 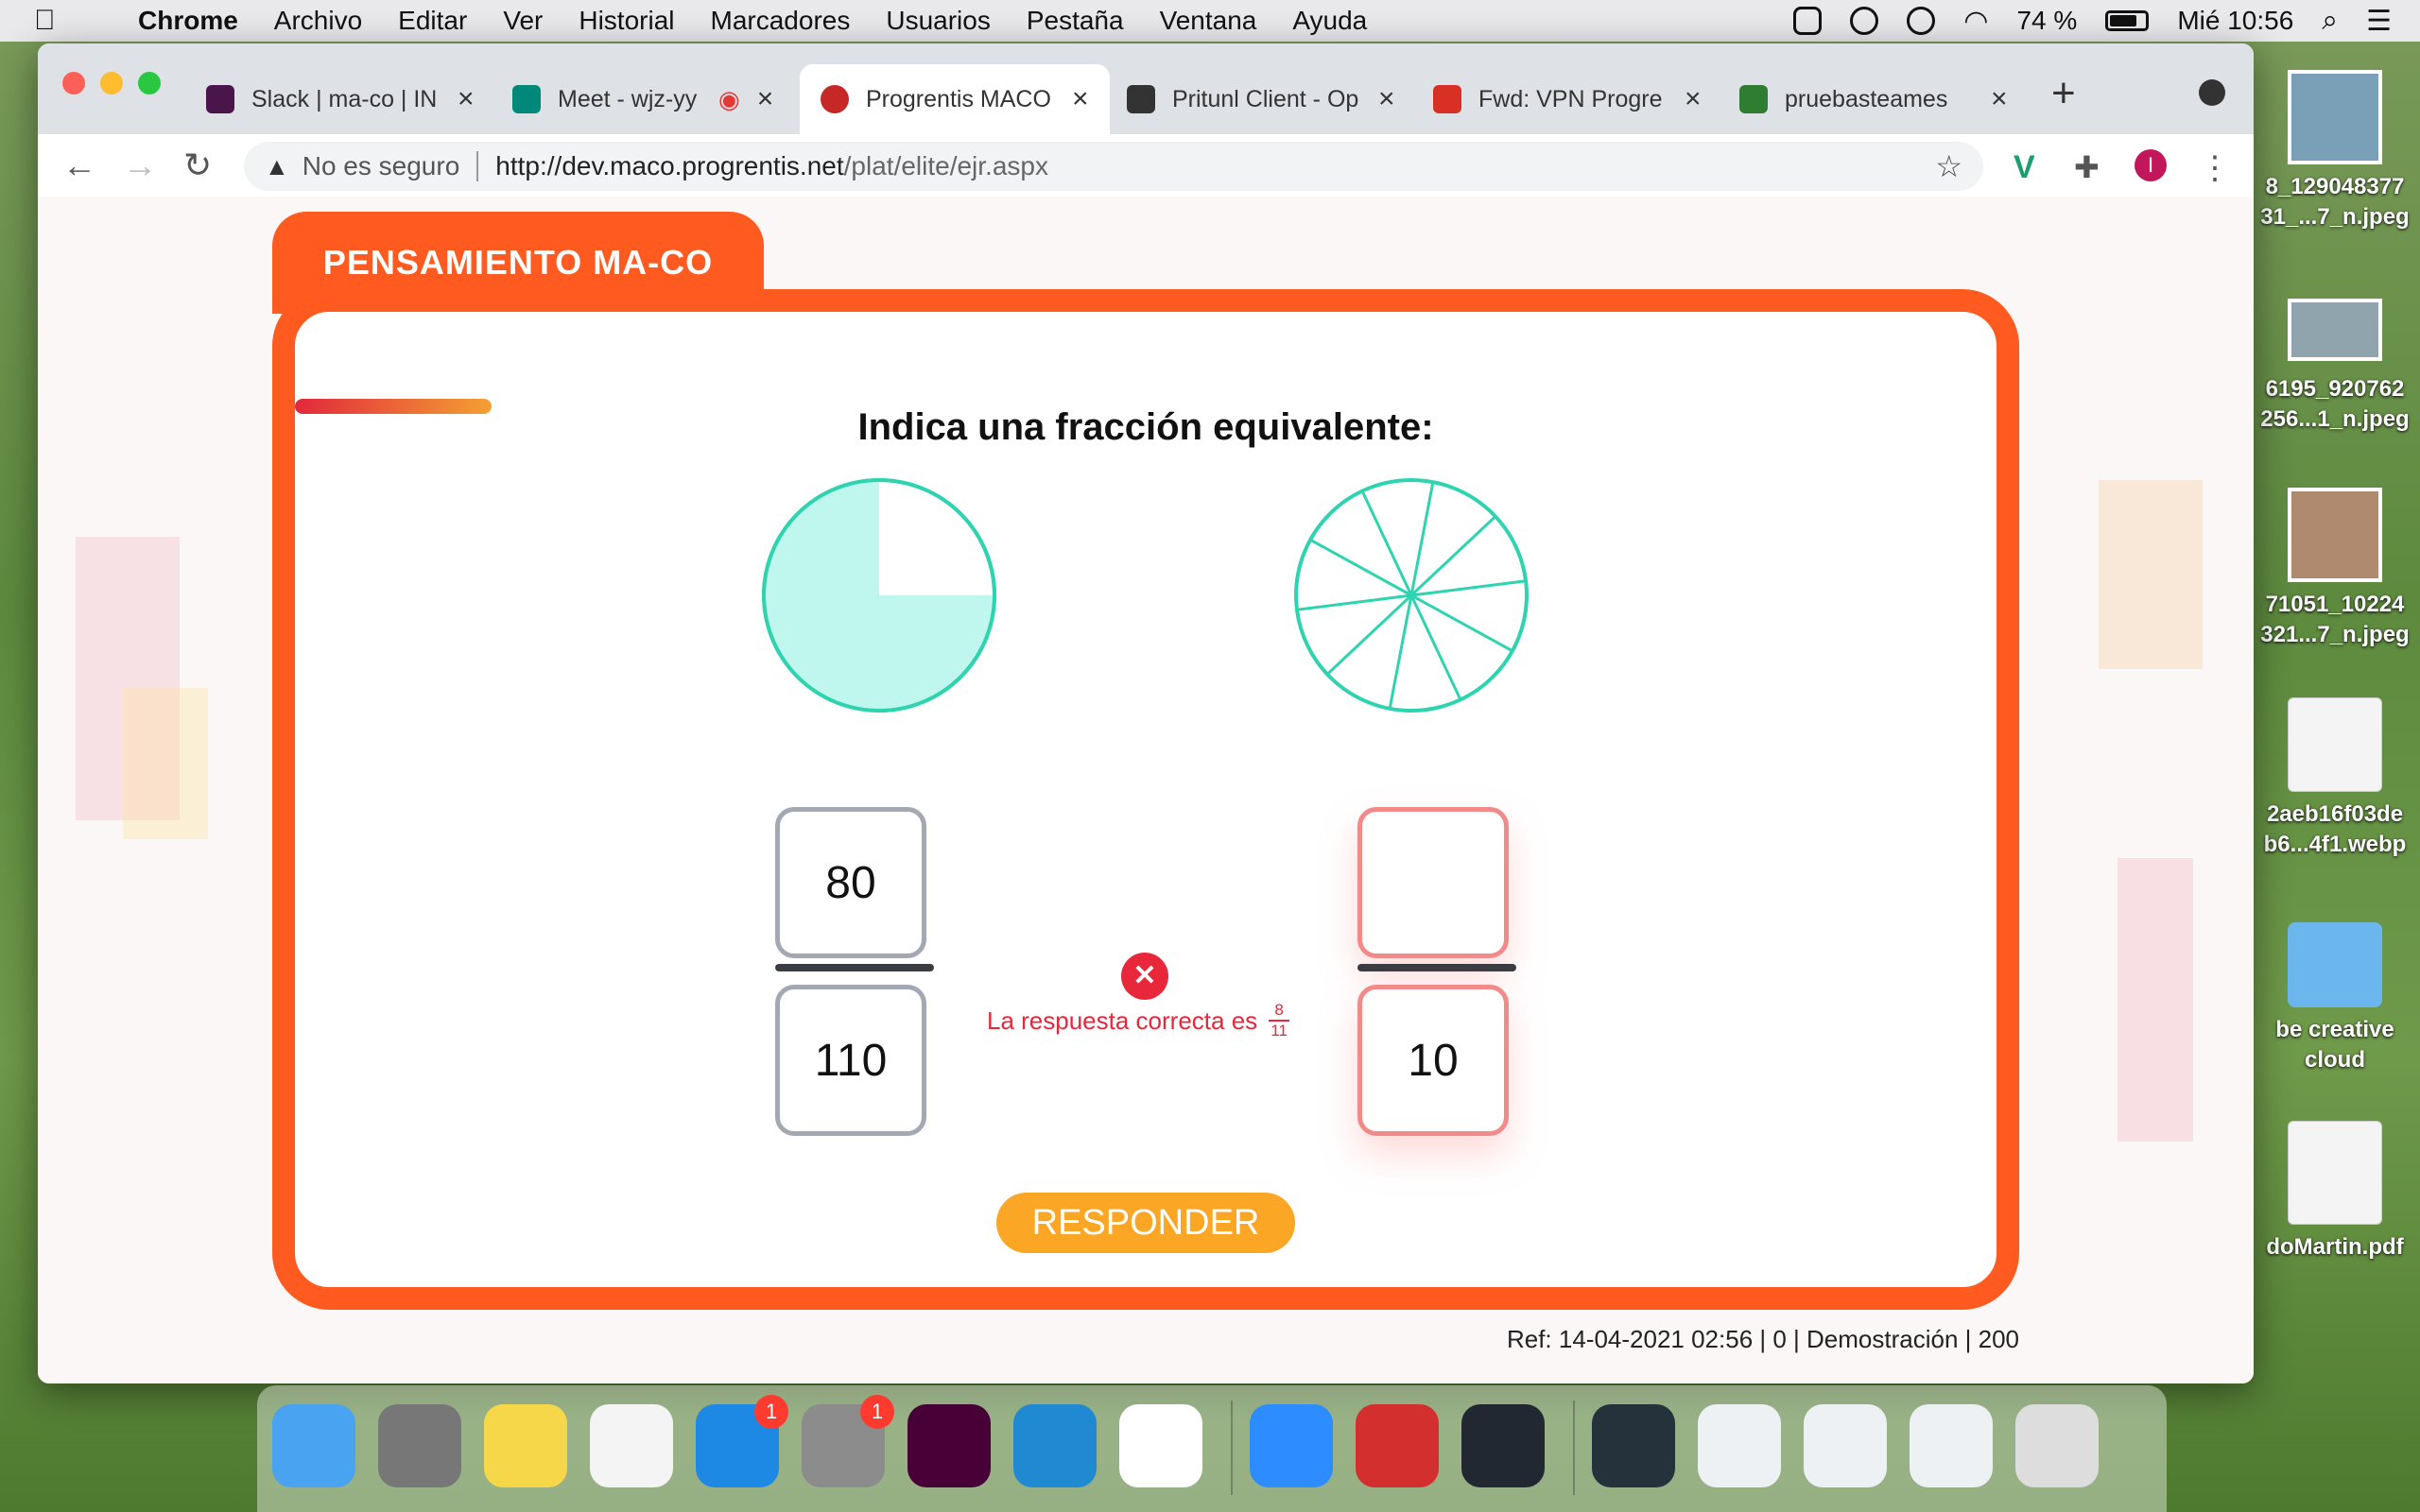 What do you see at coordinates (1146, 1223) in the screenshot?
I see `respond-button: RESPONDER` at bounding box center [1146, 1223].